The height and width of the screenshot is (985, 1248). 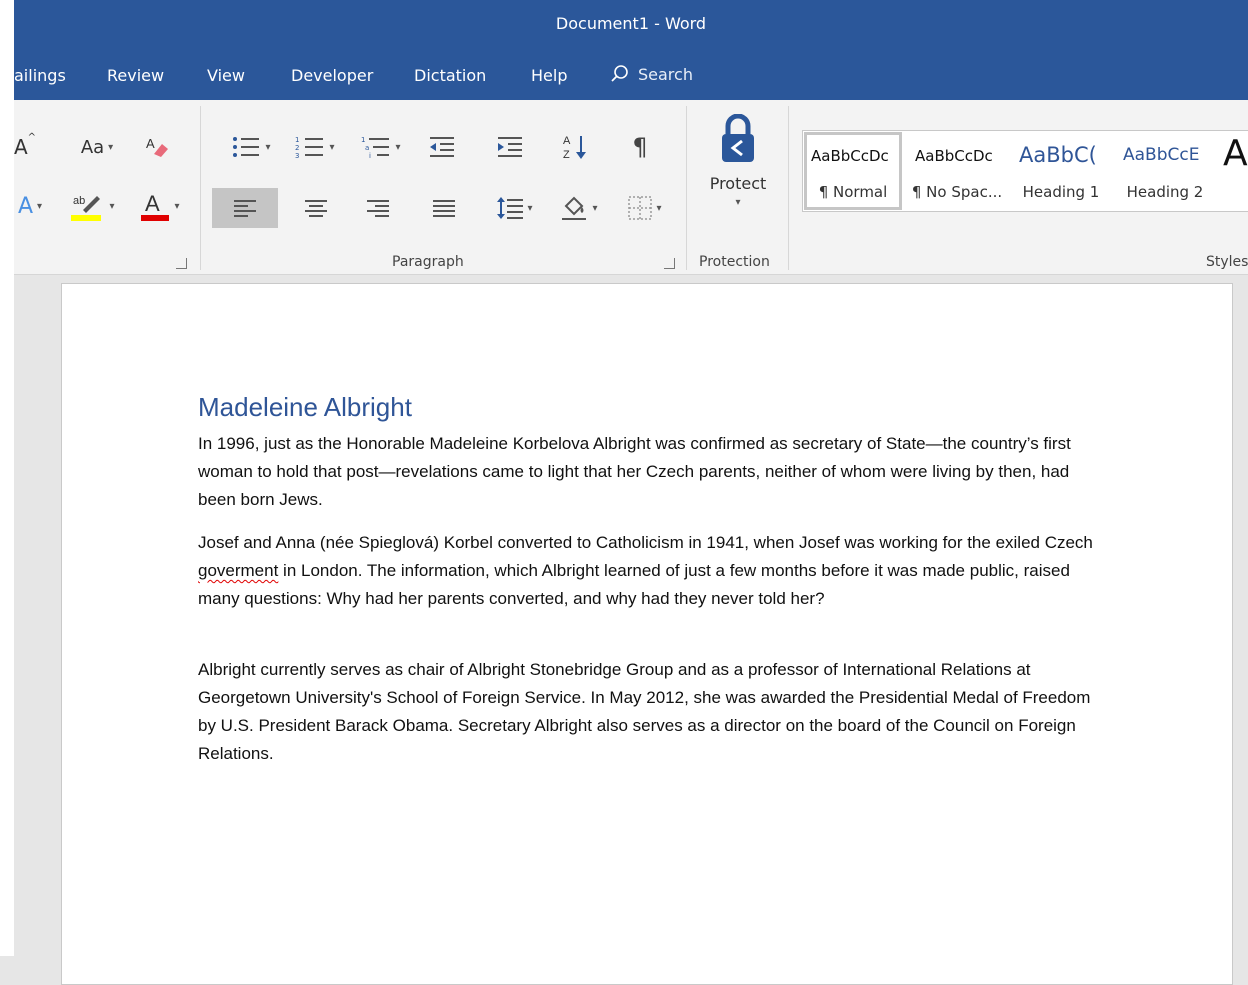 What do you see at coordinates (734, 262) in the screenshot?
I see `protection-group-label: Protection` at bounding box center [734, 262].